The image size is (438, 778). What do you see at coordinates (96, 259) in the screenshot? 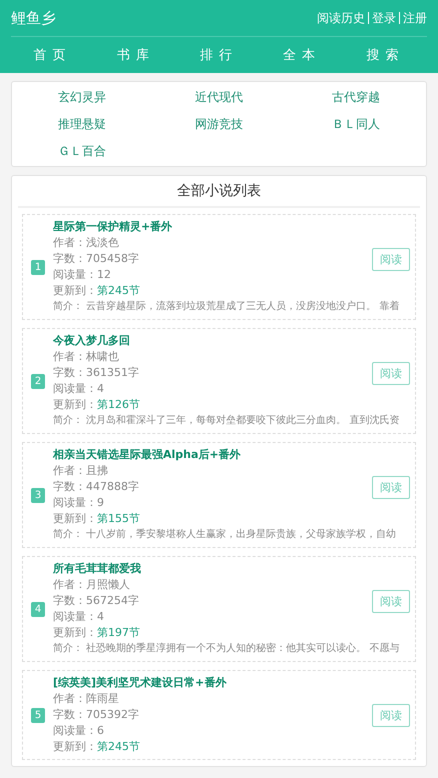
I see `word-count: 字数：705458字` at bounding box center [96, 259].